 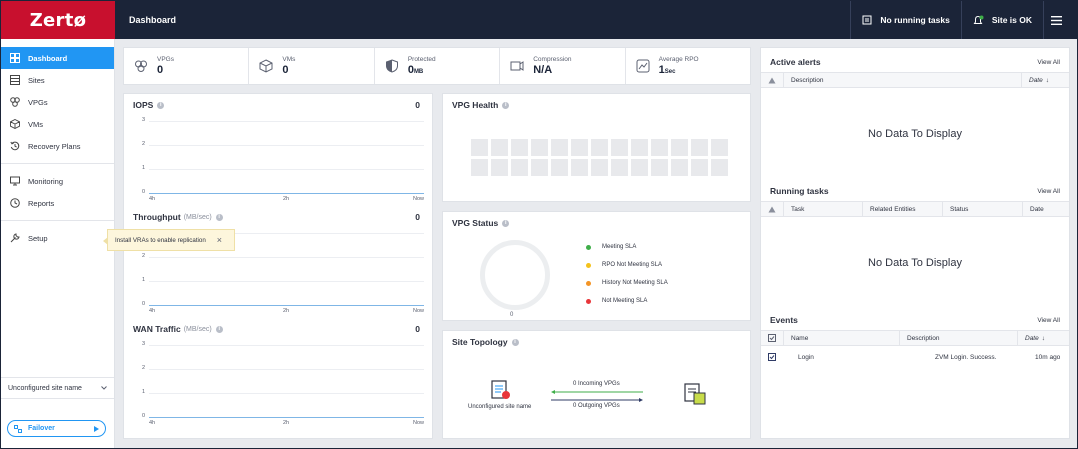 I want to click on sidebar-item-label: Reports, so click(x=41, y=203).